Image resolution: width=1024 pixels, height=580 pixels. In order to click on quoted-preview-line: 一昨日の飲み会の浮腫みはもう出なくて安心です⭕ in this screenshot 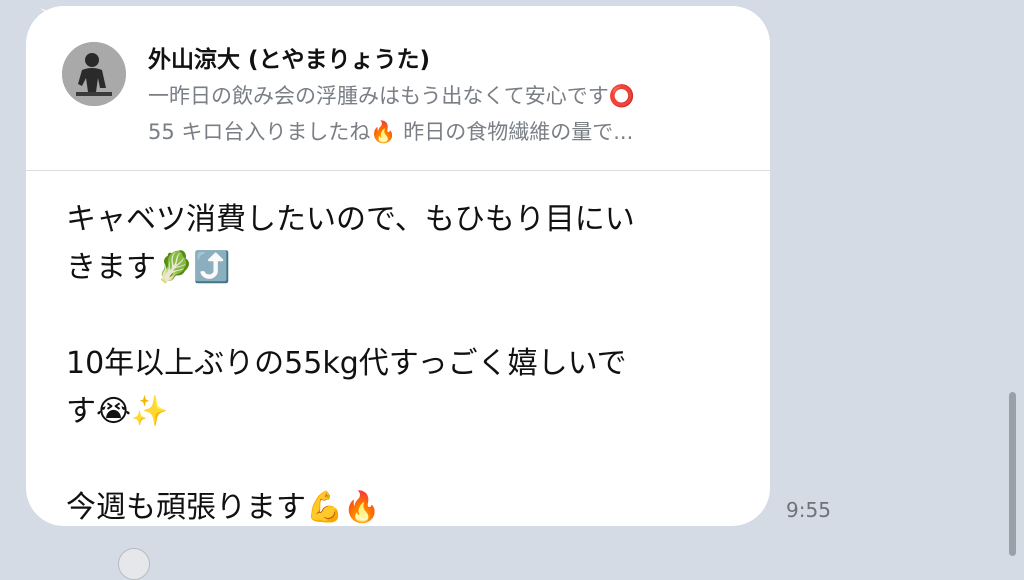, I will do `click(391, 96)`.